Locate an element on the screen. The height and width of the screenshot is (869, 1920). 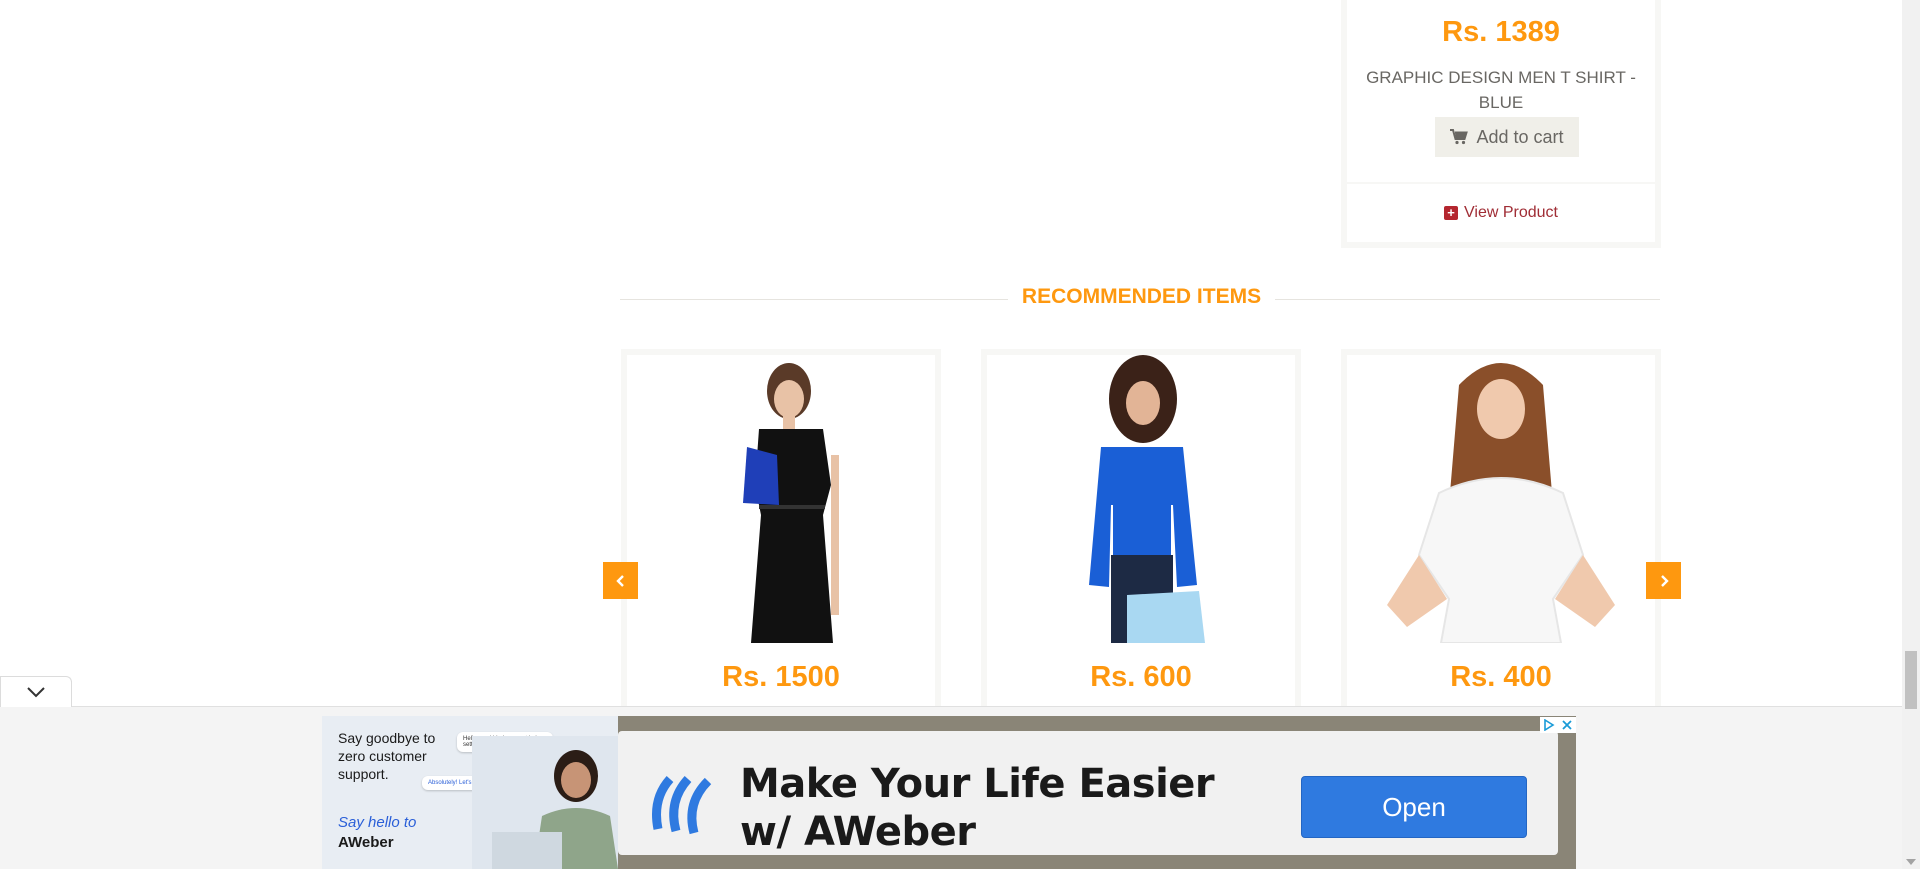
ad-headline: Make Your Life Easier w/ AWeber is located at coordinates (977, 808).